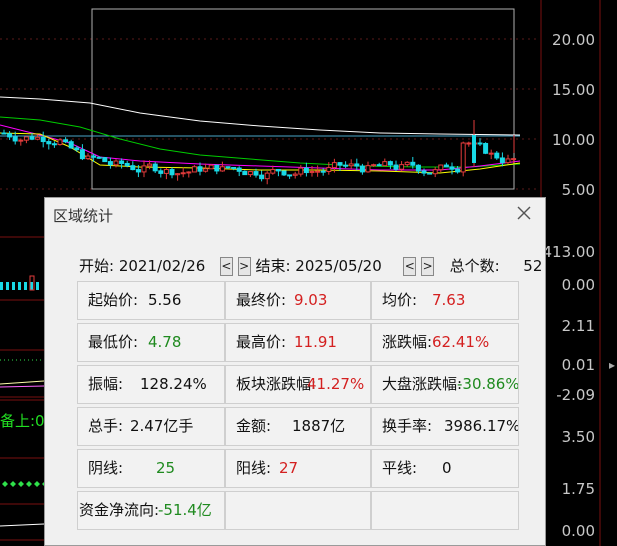  I want to click on stat-cell: 均价: 7.63, so click(445, 300).